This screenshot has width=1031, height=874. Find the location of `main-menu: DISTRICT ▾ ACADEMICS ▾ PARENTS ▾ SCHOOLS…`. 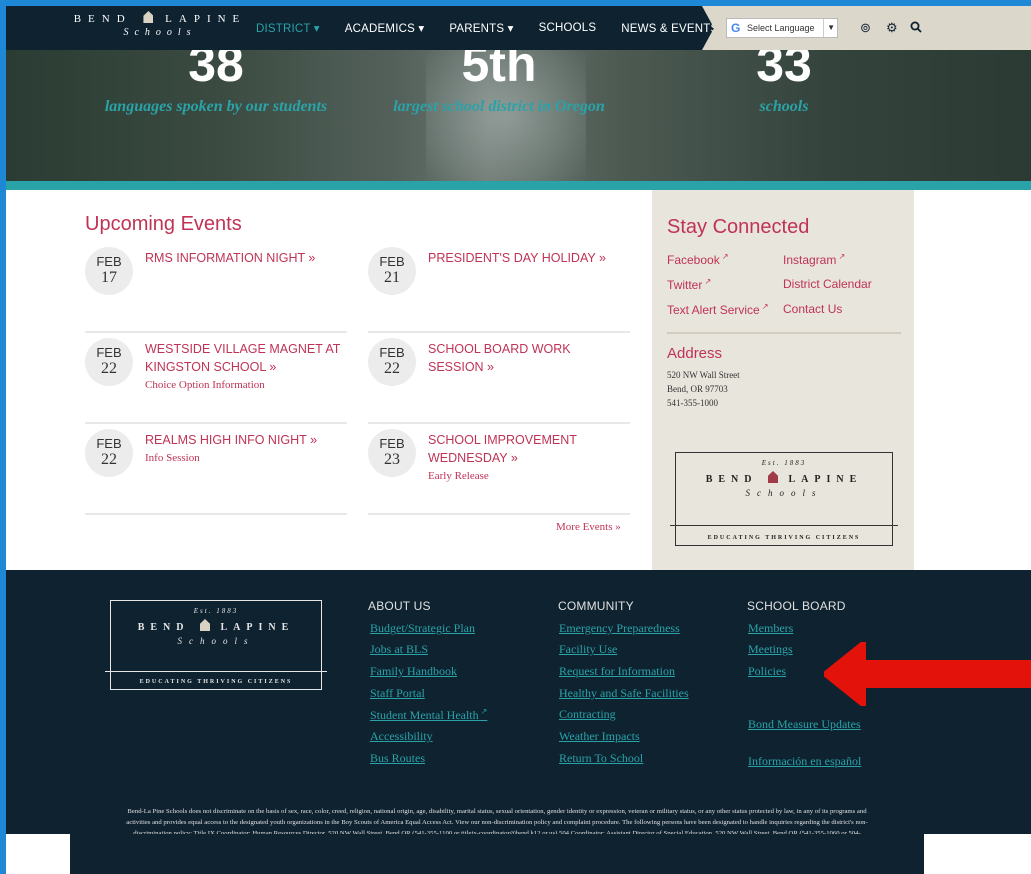

main-menu: DISTRICT ▾ ACADEMICS ▾ PARENTS ▾ SCHOOLS… is located at coordinates (504, 28).